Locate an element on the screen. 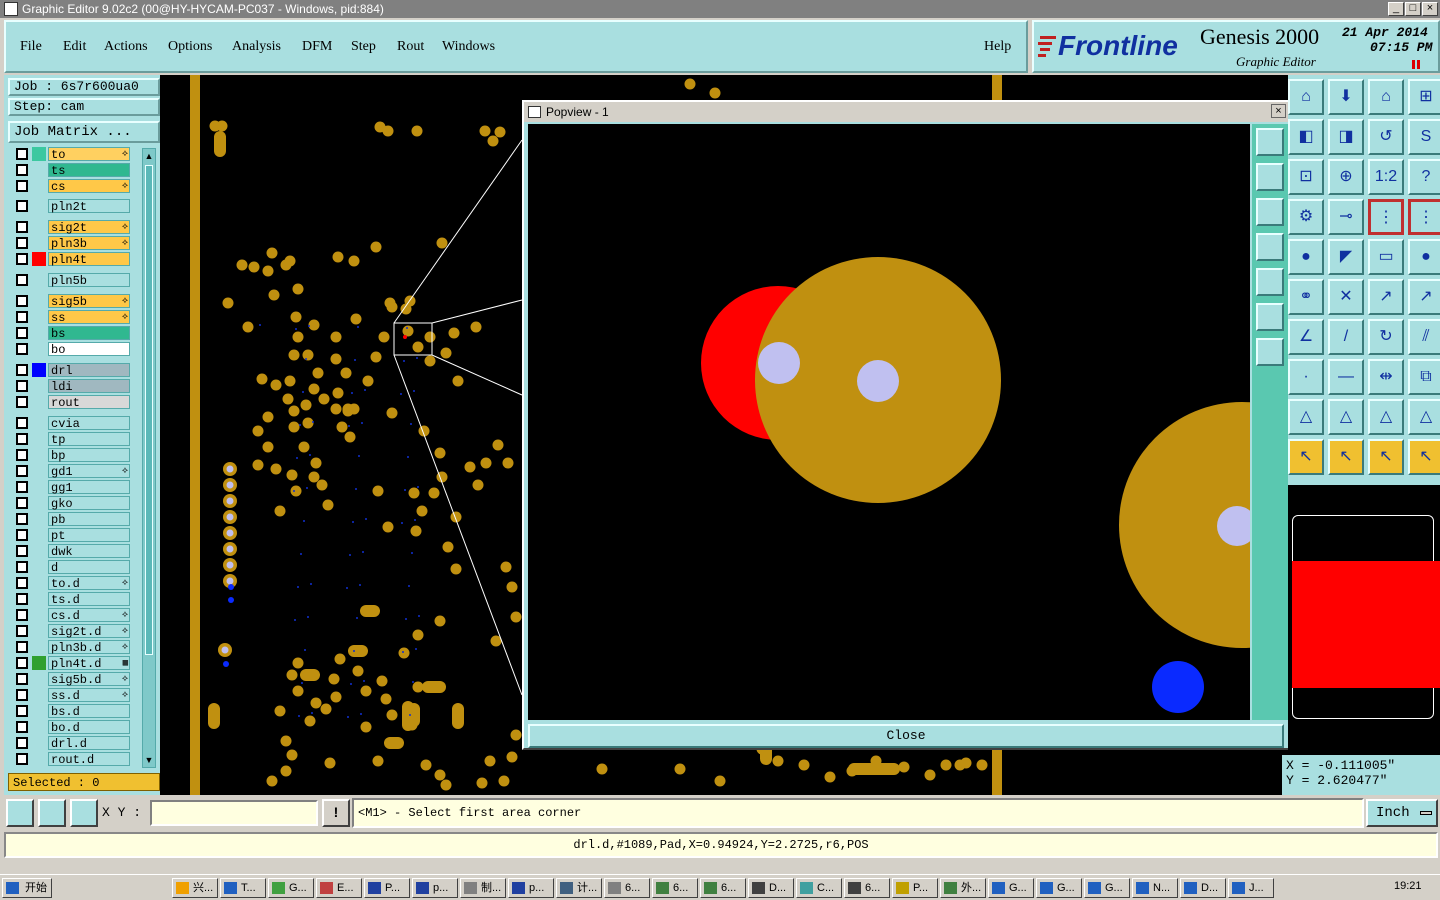 This screenshot has width=1440, height=900. layer-row-cs: cs ⟡ is located at coordinates (71, 186).